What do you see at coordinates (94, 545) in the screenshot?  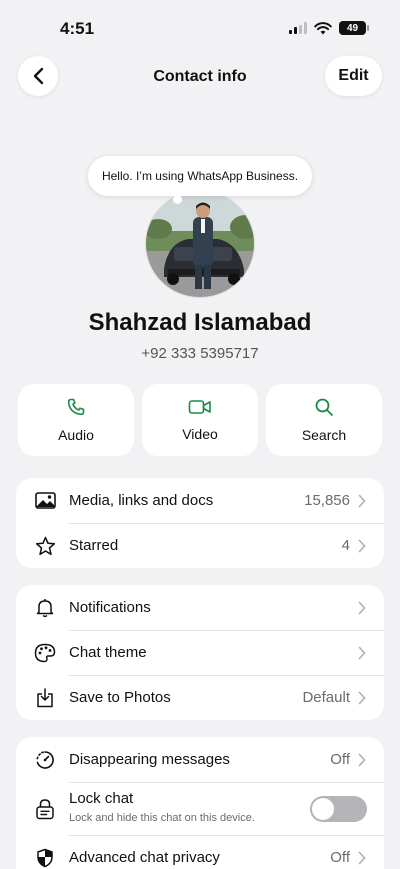 I see `starred-label: Starred` at bounding box center [94, 545].